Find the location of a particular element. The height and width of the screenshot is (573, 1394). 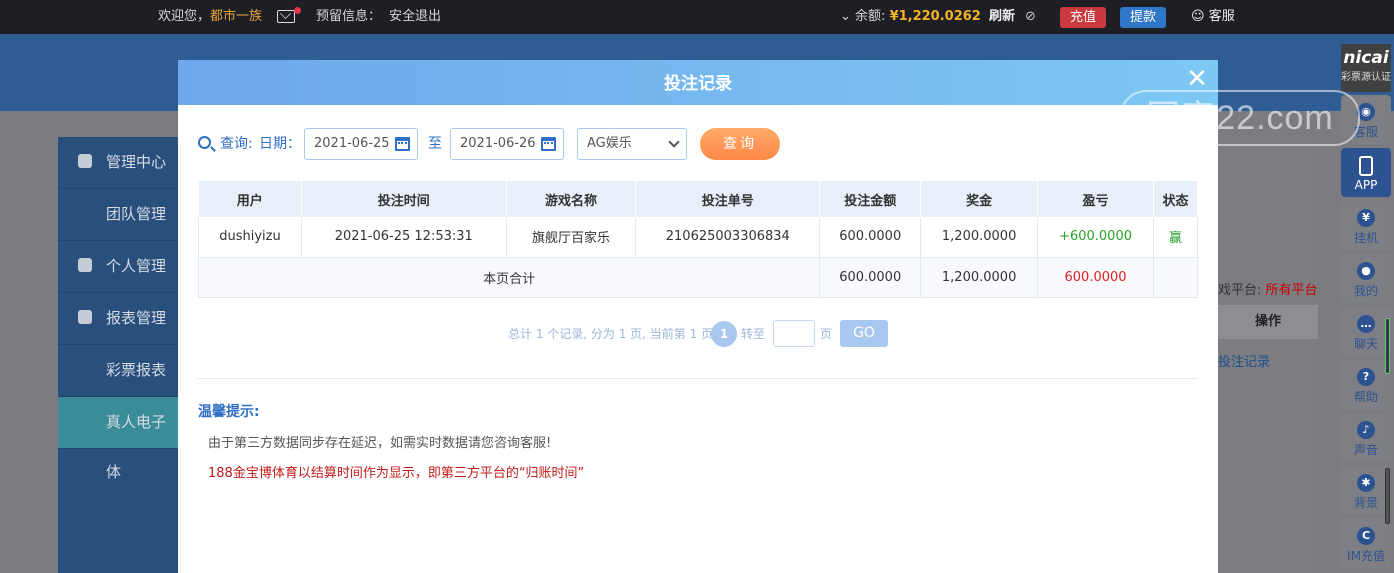

background-content-panel: 戏平台: 所有平台 操作 投注记录 is located at coordinates (1268, 355).